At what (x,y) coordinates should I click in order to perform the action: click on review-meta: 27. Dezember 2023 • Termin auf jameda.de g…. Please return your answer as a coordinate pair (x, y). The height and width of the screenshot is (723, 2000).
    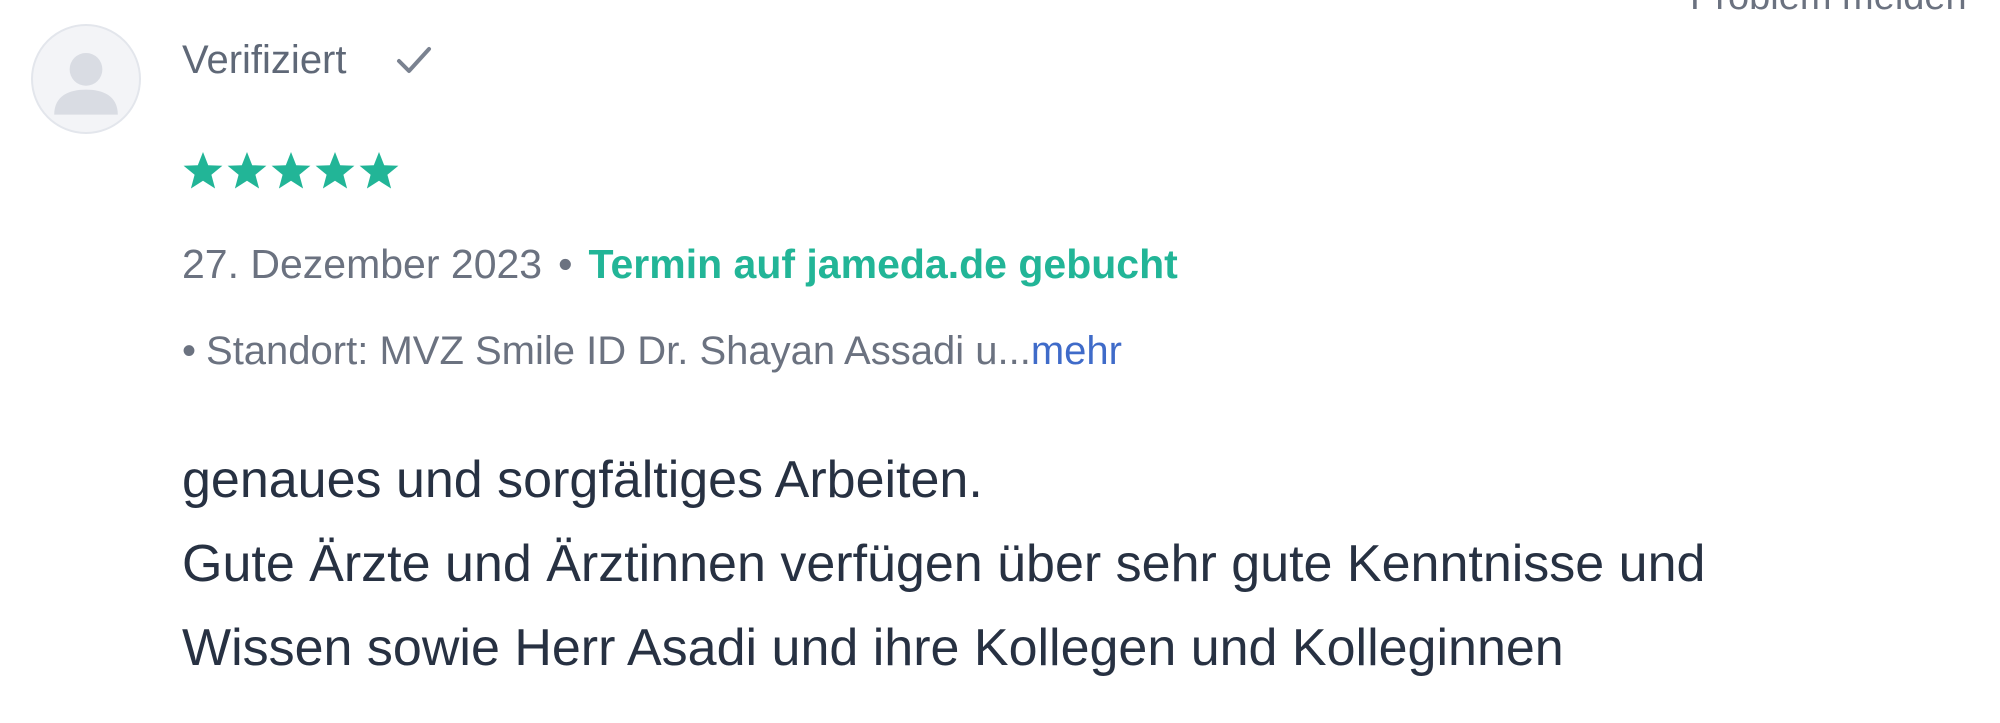
    Looking at the image, I should click on (680, 264).